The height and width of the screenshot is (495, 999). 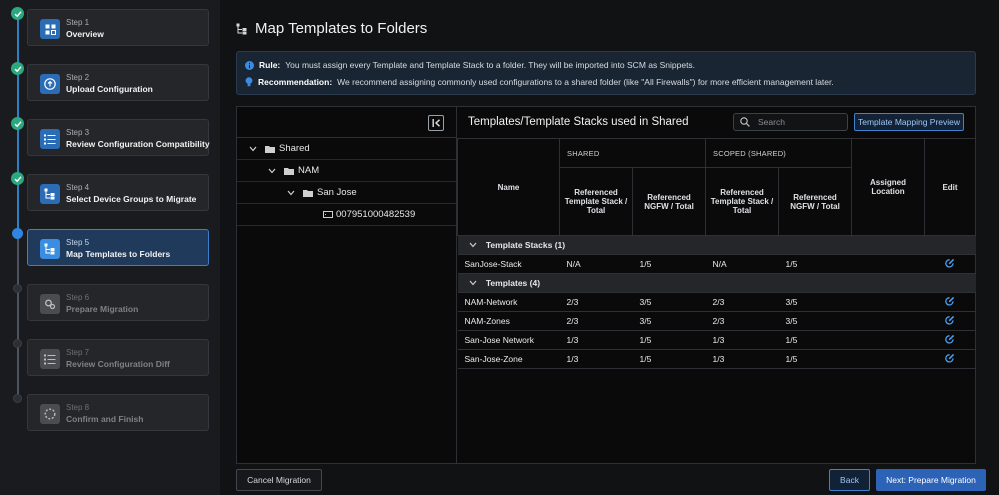 What do you see at coordinates (118, 192) in the screenshot?
I see `step-4-card: Step 4 Select Device Groups to Migrate` at bounding box center [118, 192].